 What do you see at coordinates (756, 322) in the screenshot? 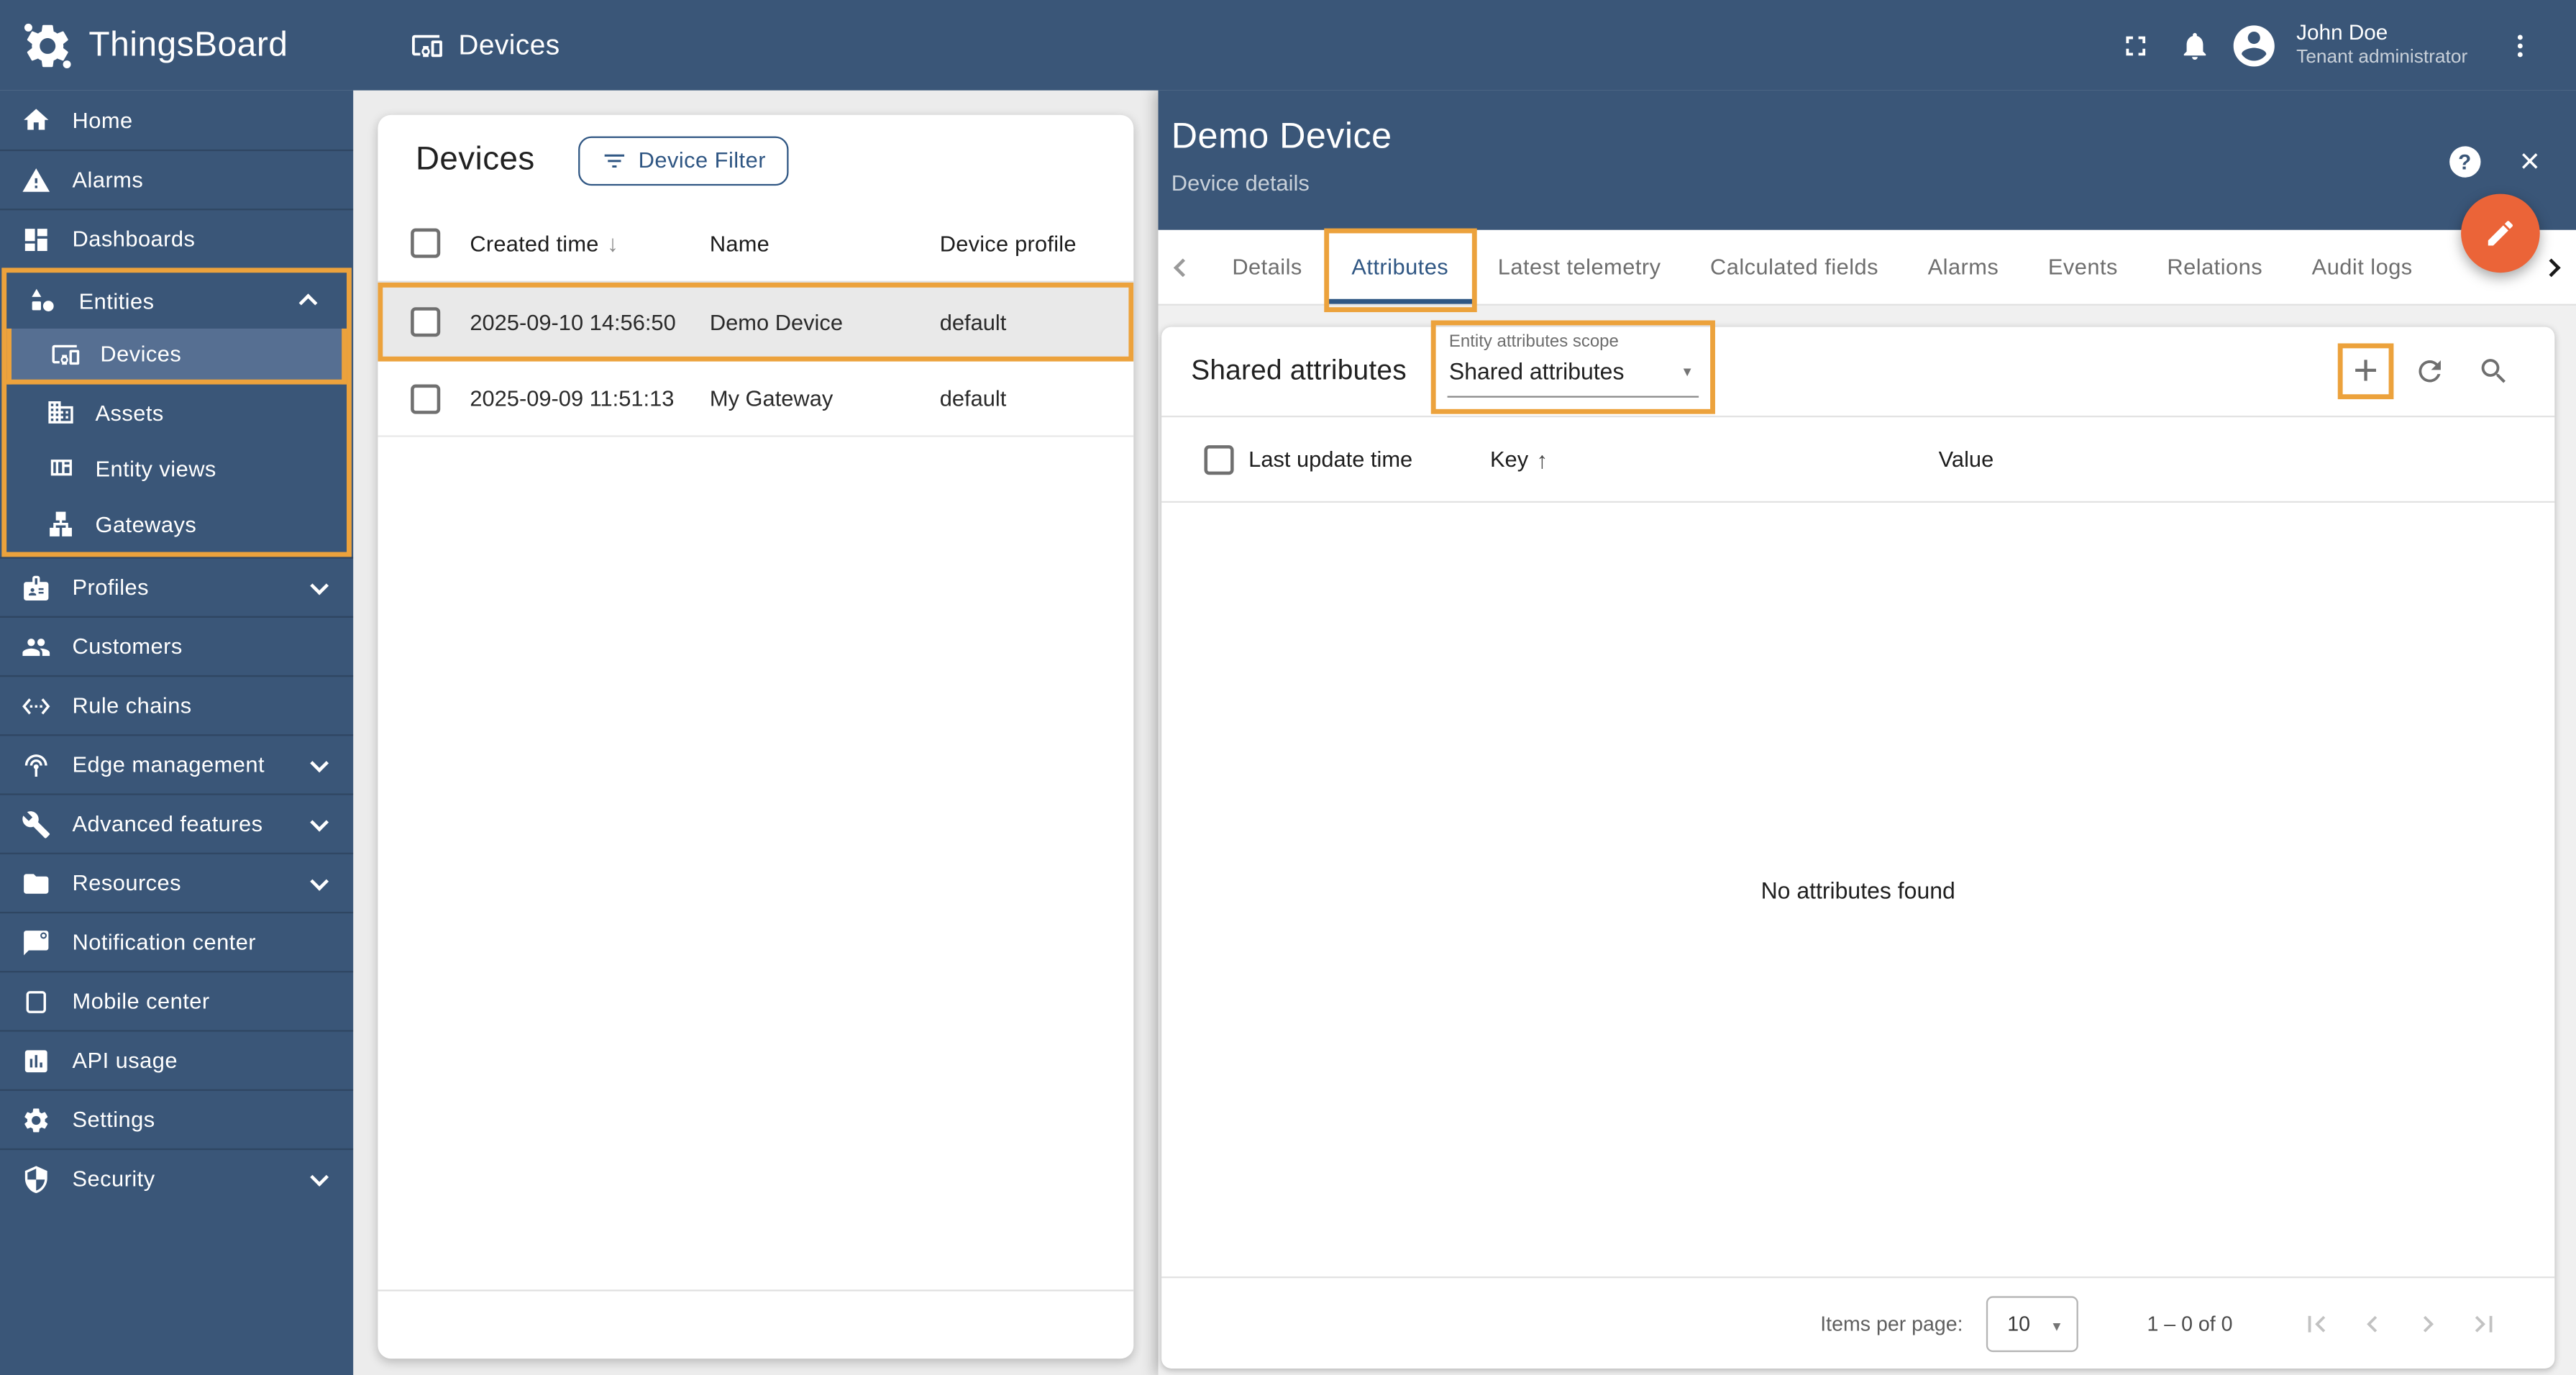
I see `device-row-demo-device: 2025-09-10 14:56:50 Demo Device default` at bounding box center [756, 322].